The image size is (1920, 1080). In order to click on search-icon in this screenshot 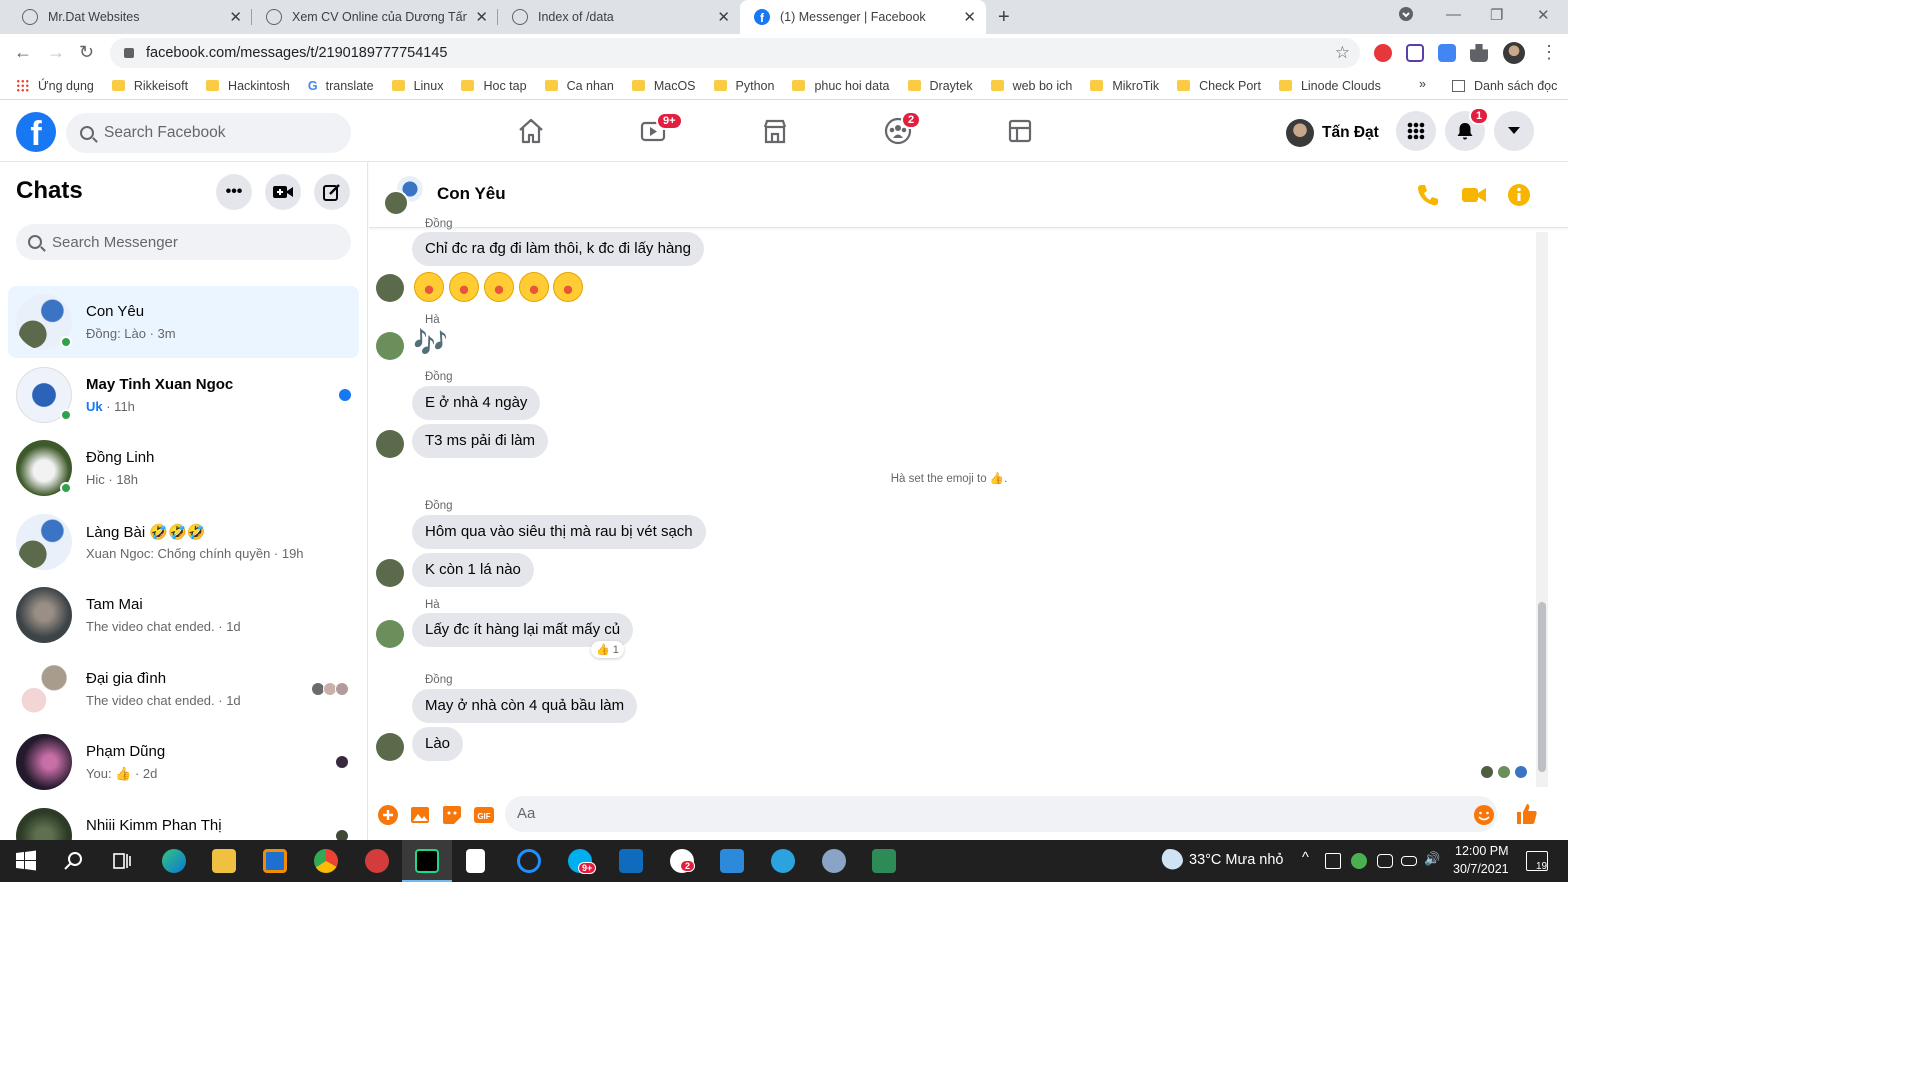, I will do `click(74, 861)`.